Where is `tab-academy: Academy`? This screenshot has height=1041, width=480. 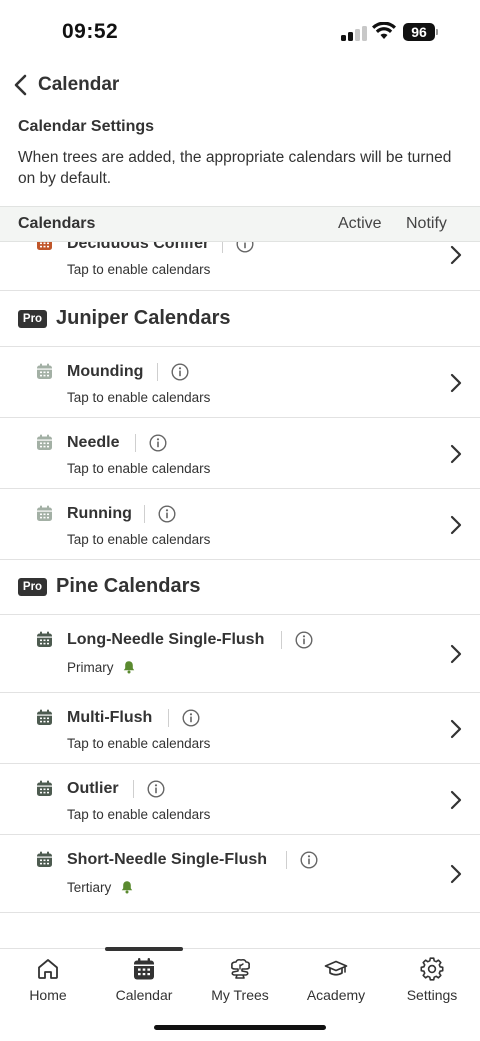
tab-academy: Academy is located at coordinates (336, 979).